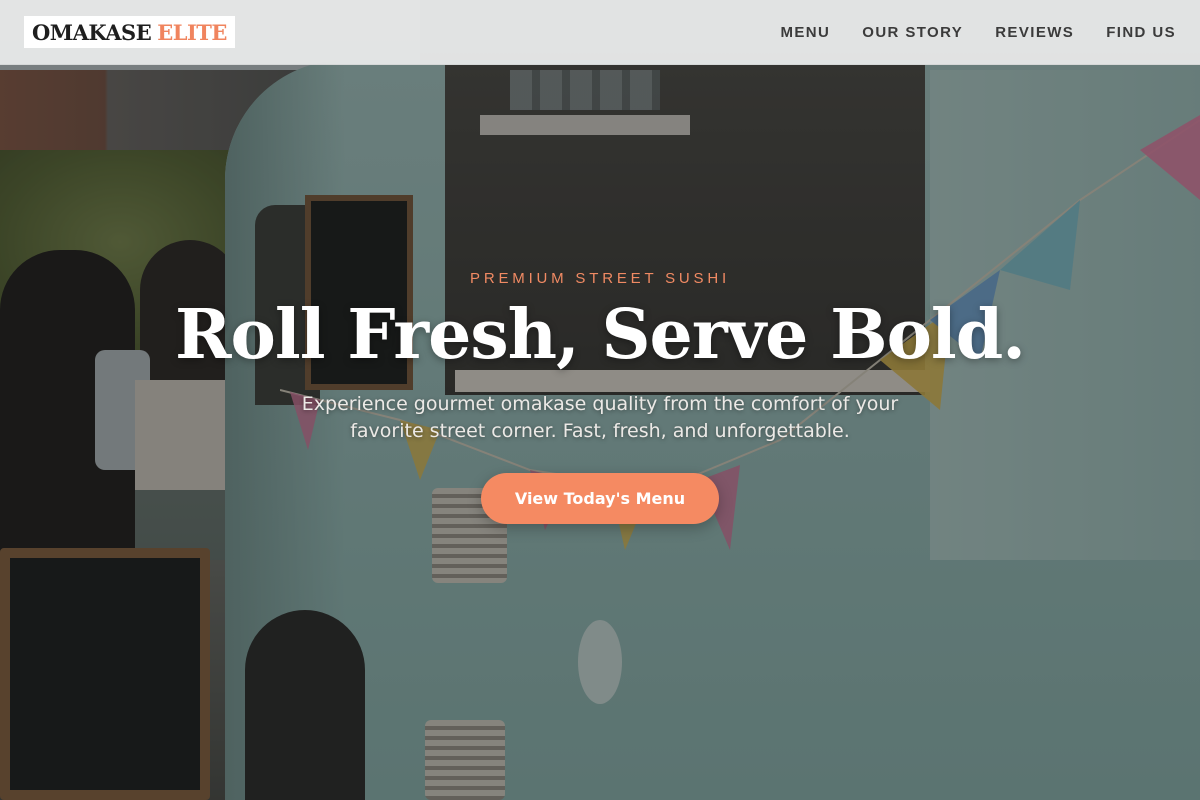 This screenshot has width=1200, height=800. What do you see at coordinates (600, 278) in the screenshot?
I see `hero-eyebrow: PREMIUM STREET SUSHI` at bounding box center [600, 278].